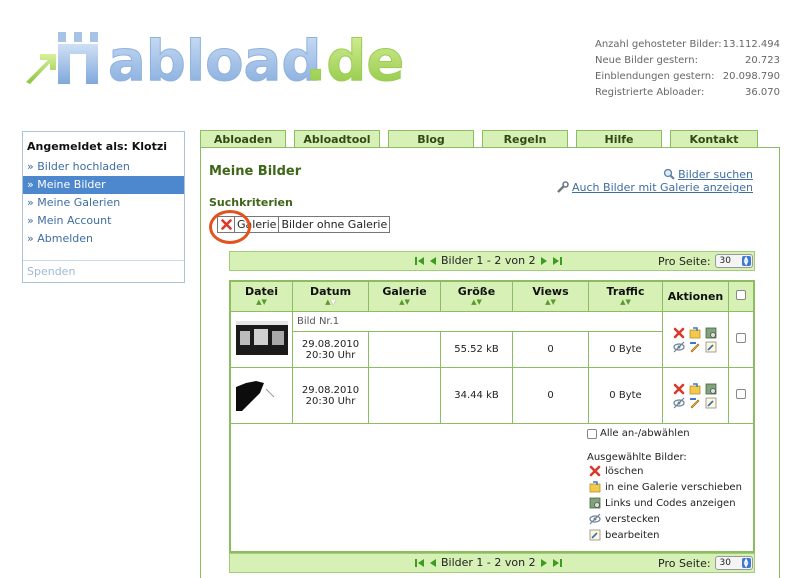  I want to click on tab-kontakt: Kontakt, so click(714, 139).